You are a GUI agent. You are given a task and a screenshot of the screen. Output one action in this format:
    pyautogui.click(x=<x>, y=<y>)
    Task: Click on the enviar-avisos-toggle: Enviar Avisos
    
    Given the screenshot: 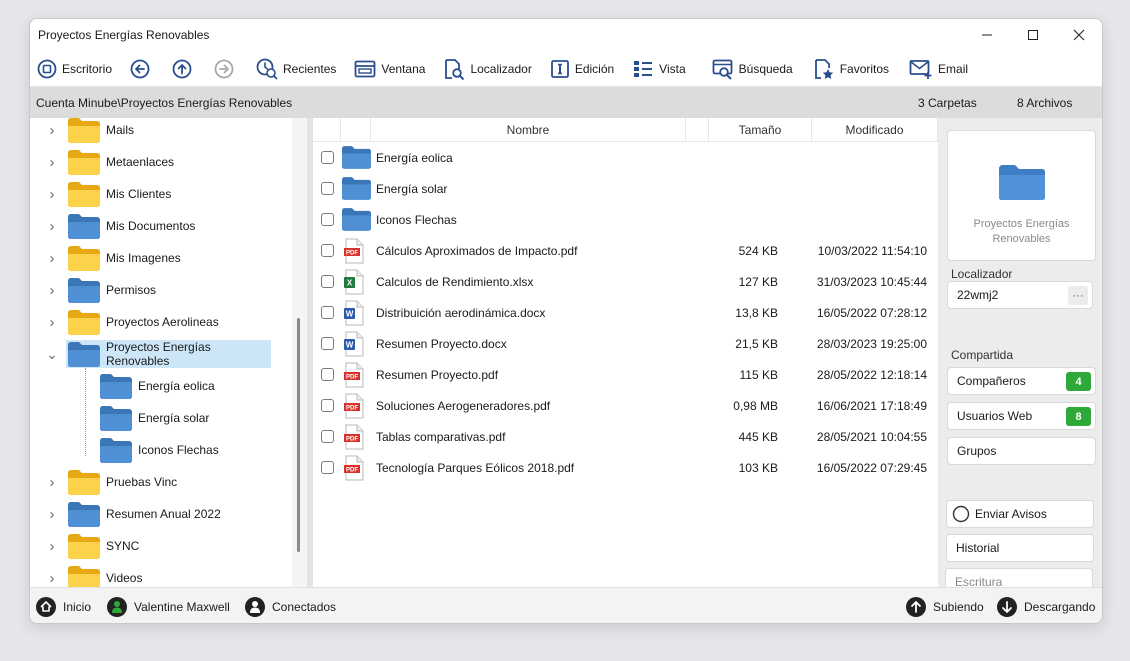 What is the action you would take?
    pyautogui.click(x=1020, y=514)
    